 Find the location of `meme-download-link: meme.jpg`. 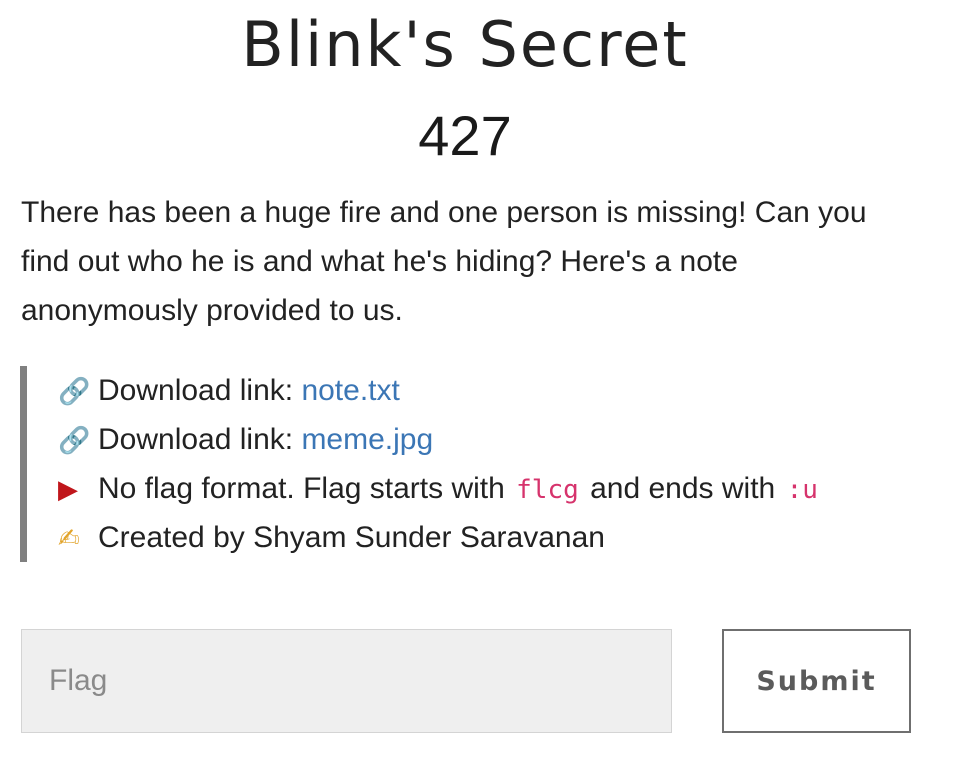

meme-download-link: meme.jpg is located at coordinates (367, 439).